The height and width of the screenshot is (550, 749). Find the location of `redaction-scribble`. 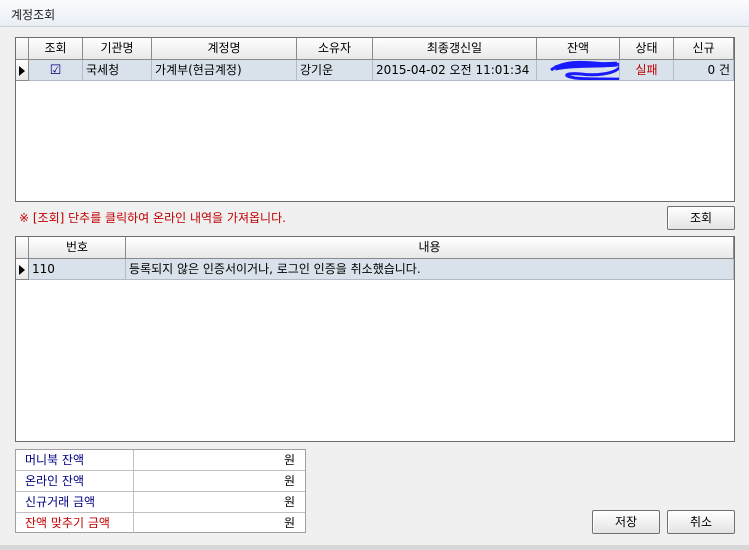

redaction-scribble is located at coordinates (584, 70).